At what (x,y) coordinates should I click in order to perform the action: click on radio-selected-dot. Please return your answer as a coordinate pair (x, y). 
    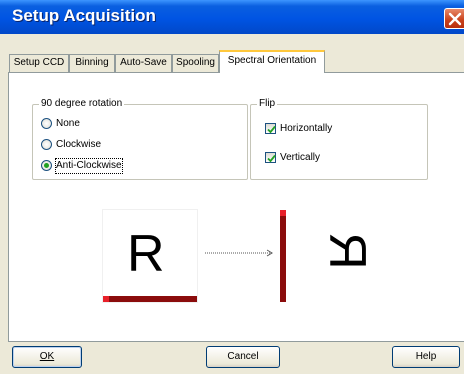
    Looking at the image, I should click on (46, 165).